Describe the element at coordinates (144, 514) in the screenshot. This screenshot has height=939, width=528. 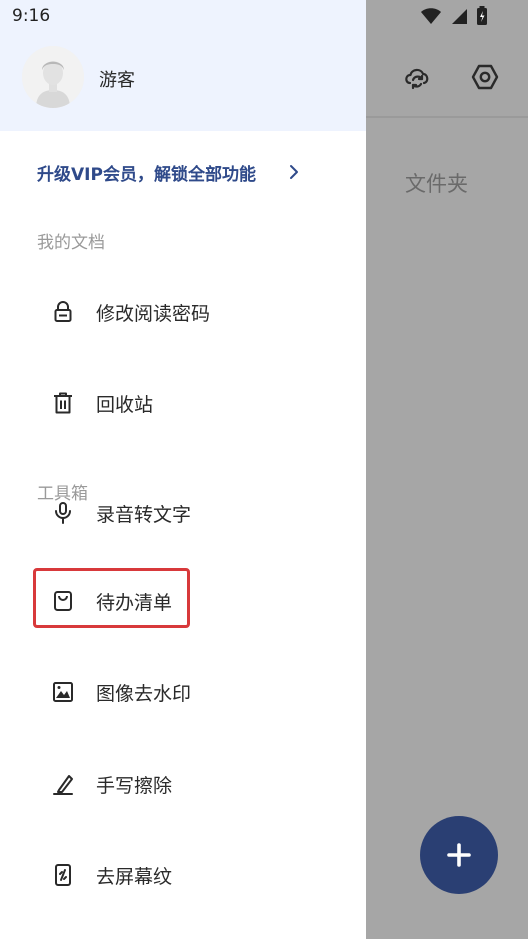
I see `menu-label: 录音转文字` at that location.